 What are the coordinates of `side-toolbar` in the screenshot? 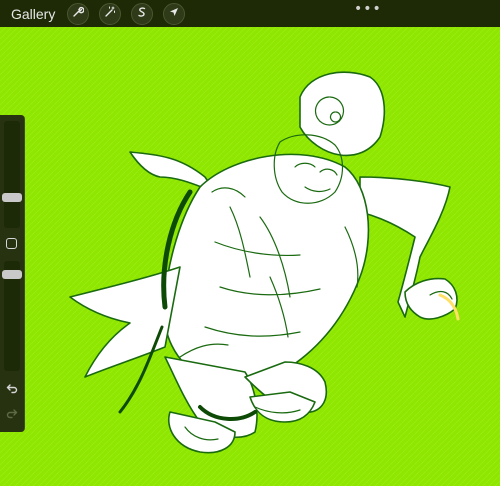 It's located at (12, 273).